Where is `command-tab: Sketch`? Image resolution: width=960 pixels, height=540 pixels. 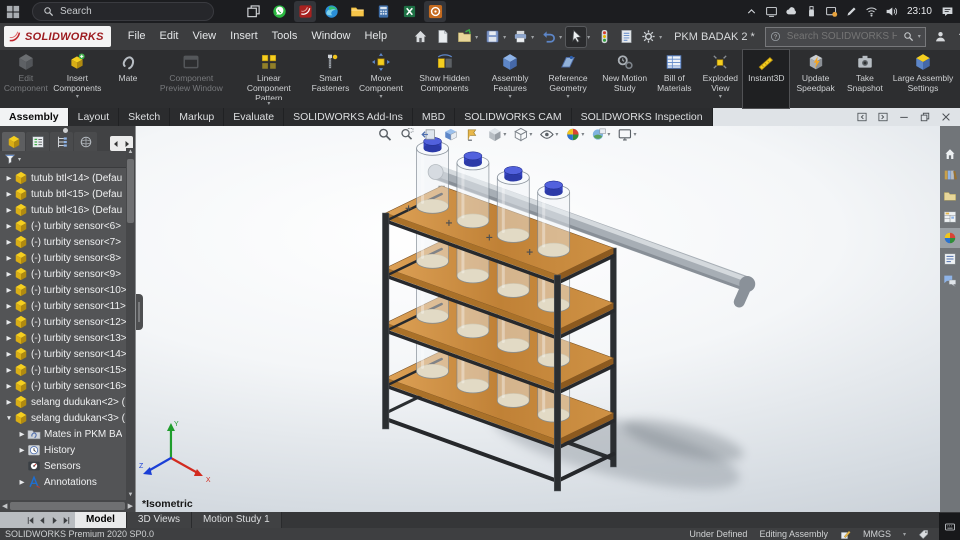 command-tab: Sketch is located at coordinates (145, 117).